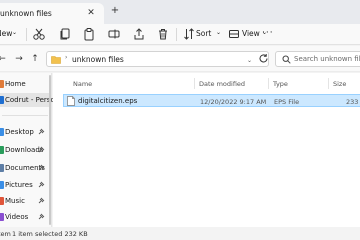 The image size is (360, 240). What do you see at coordinates (180, 34) in the screenshot?
I see `command-toolbar: New ⌄ Sort ⌄` at bounding box center [180, 34].